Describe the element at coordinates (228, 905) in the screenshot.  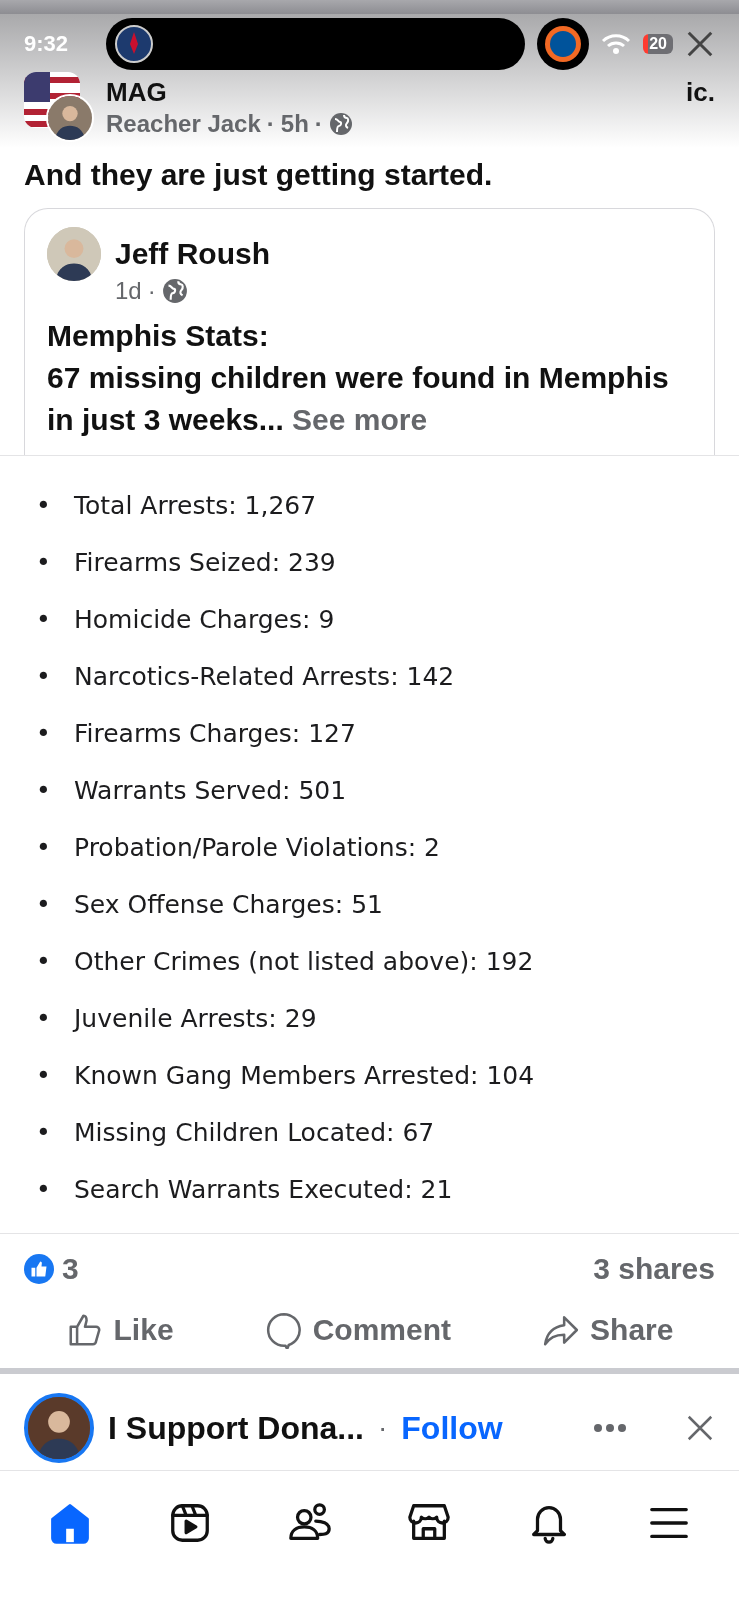
I see `stat-item: Sex Offense Charges: 51` at that location.